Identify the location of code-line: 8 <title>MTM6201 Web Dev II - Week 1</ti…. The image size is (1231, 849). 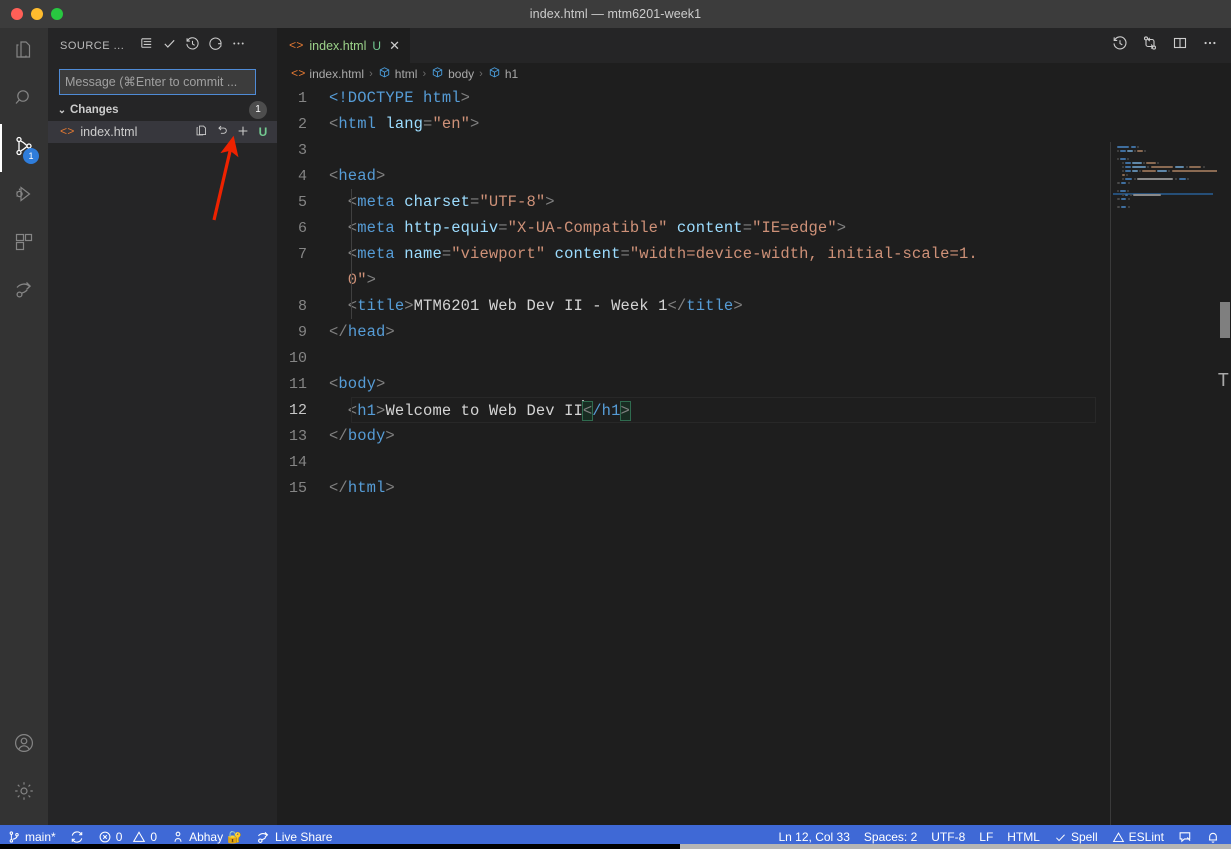
(754, 306).